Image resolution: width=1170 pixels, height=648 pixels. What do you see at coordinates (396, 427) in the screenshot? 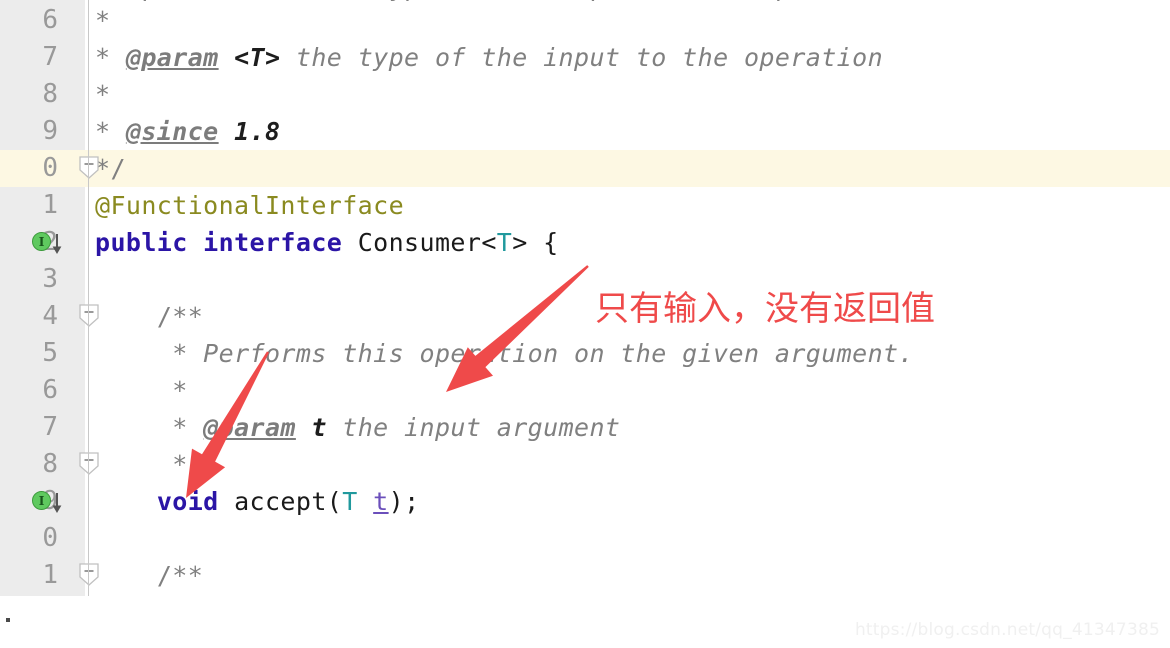
I see `line-code: * @param t the input argument` at bounding box center [396, 427].